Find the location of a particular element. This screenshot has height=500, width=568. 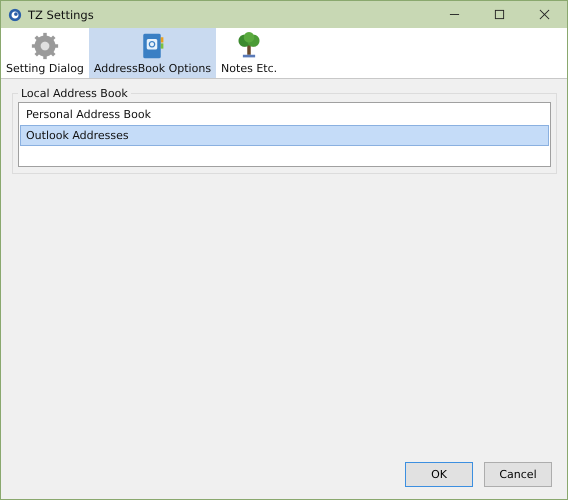

dialog-button: Cancel is located at coordinates (518, 474).